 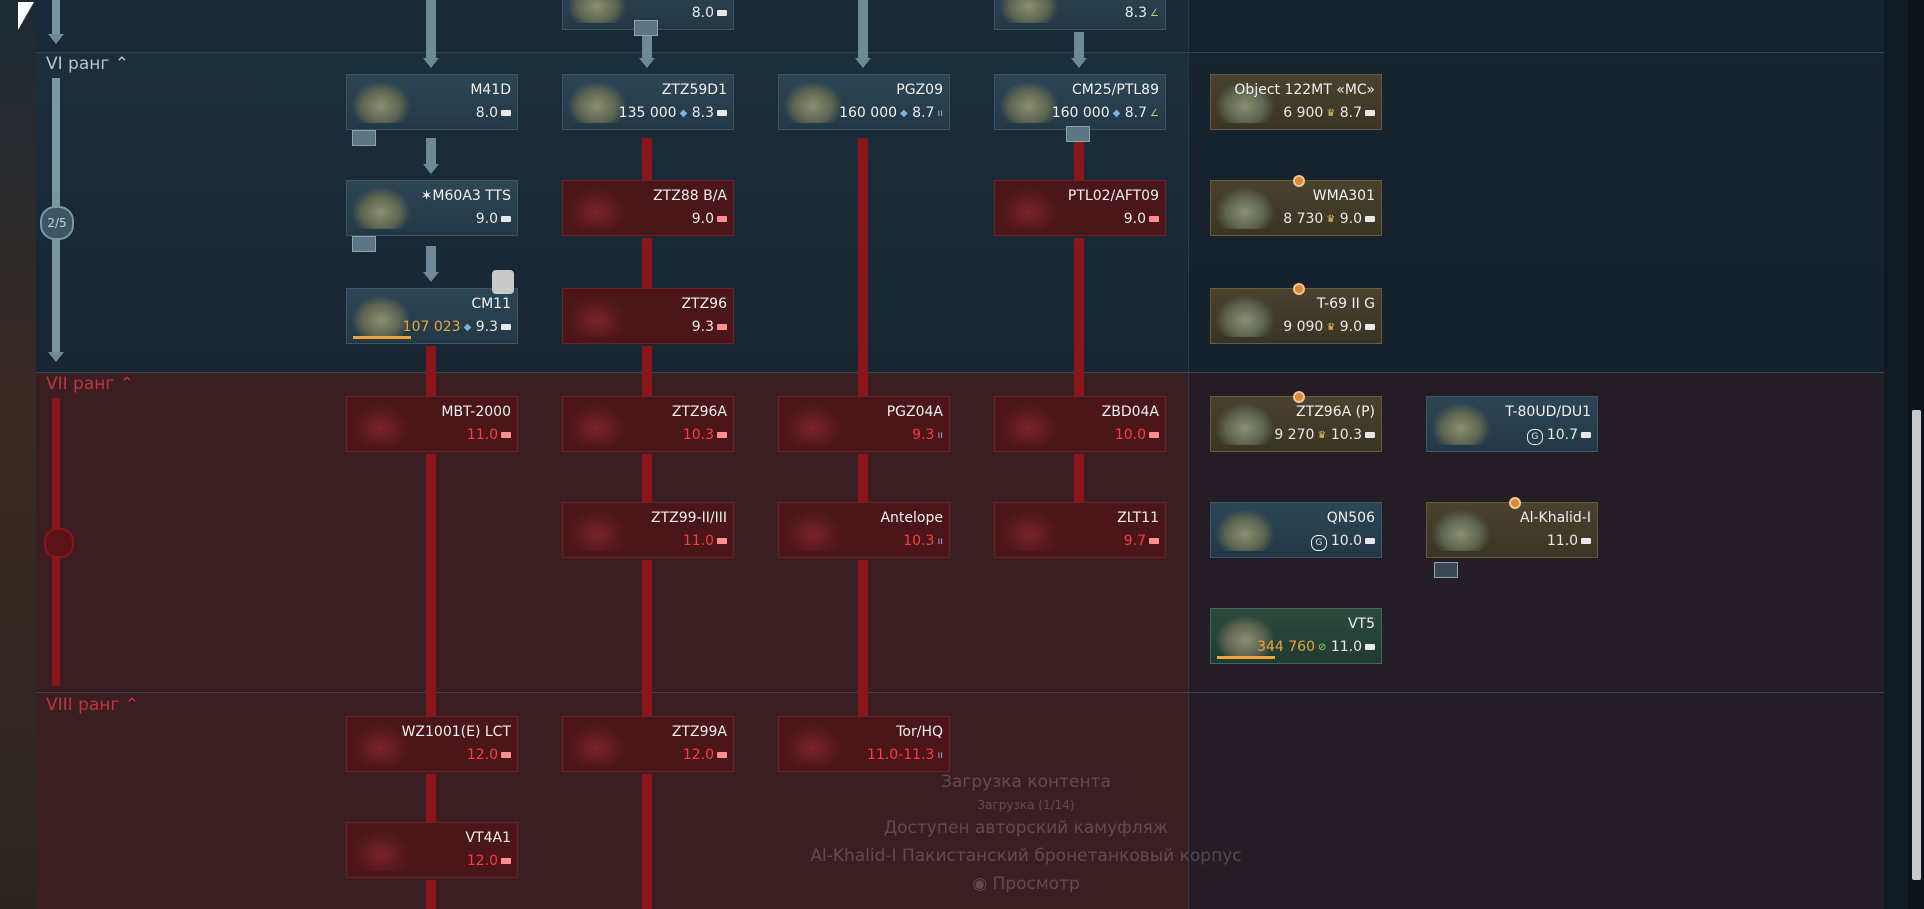 What do you see at coordinates (503, 282) in the screenshot?
I see `lightbulb-icon` at bounding box center [503, 282].